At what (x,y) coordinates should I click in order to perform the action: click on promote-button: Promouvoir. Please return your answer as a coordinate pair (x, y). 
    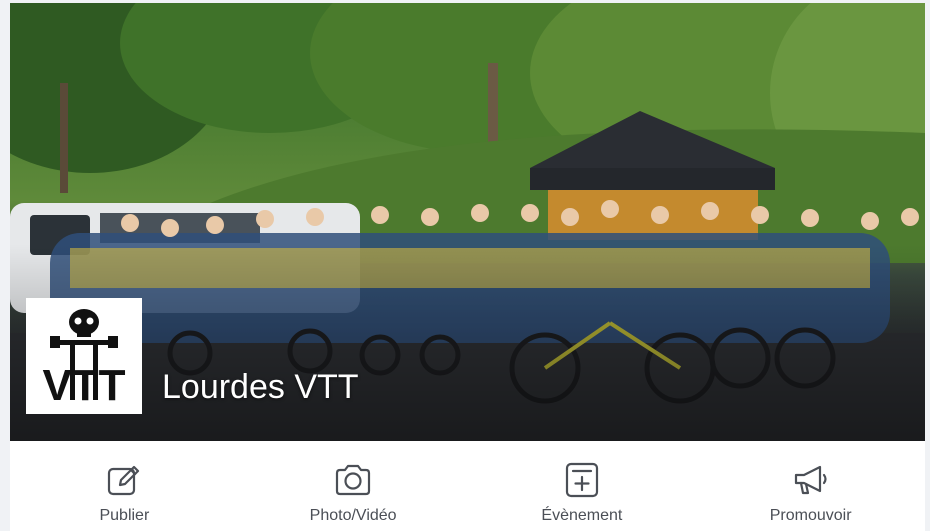
    Looking at the image, I should click on (810, 486).